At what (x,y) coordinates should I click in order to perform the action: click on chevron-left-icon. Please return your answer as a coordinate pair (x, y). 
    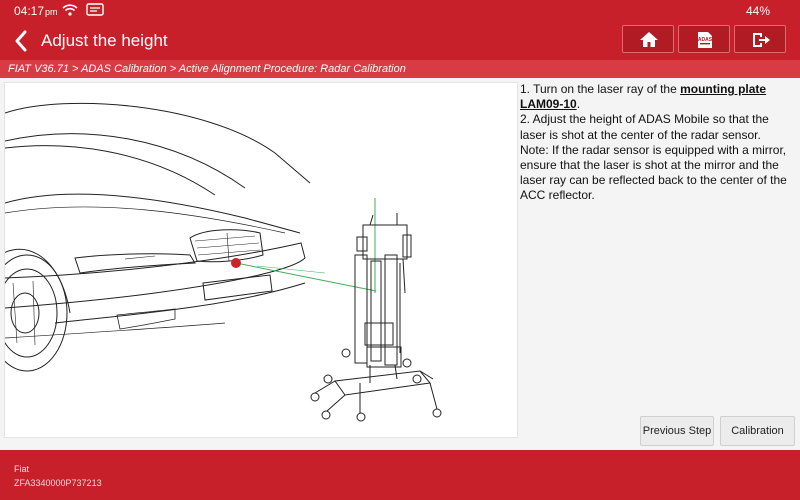
    Looking at the image, I should click on (21, 41).